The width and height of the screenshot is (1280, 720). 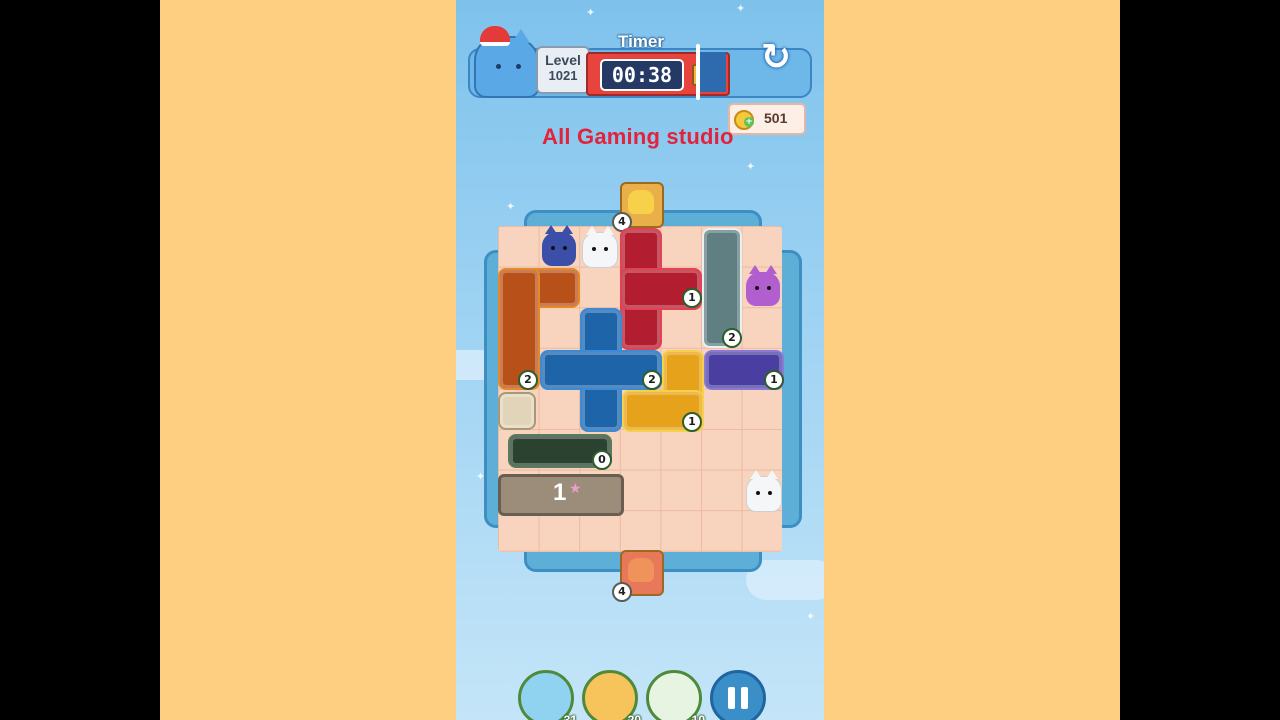 What do you see at coordinates (563, 75) in the screenshot?
I see `level-number: 1021` at bounding box center [563, 75].